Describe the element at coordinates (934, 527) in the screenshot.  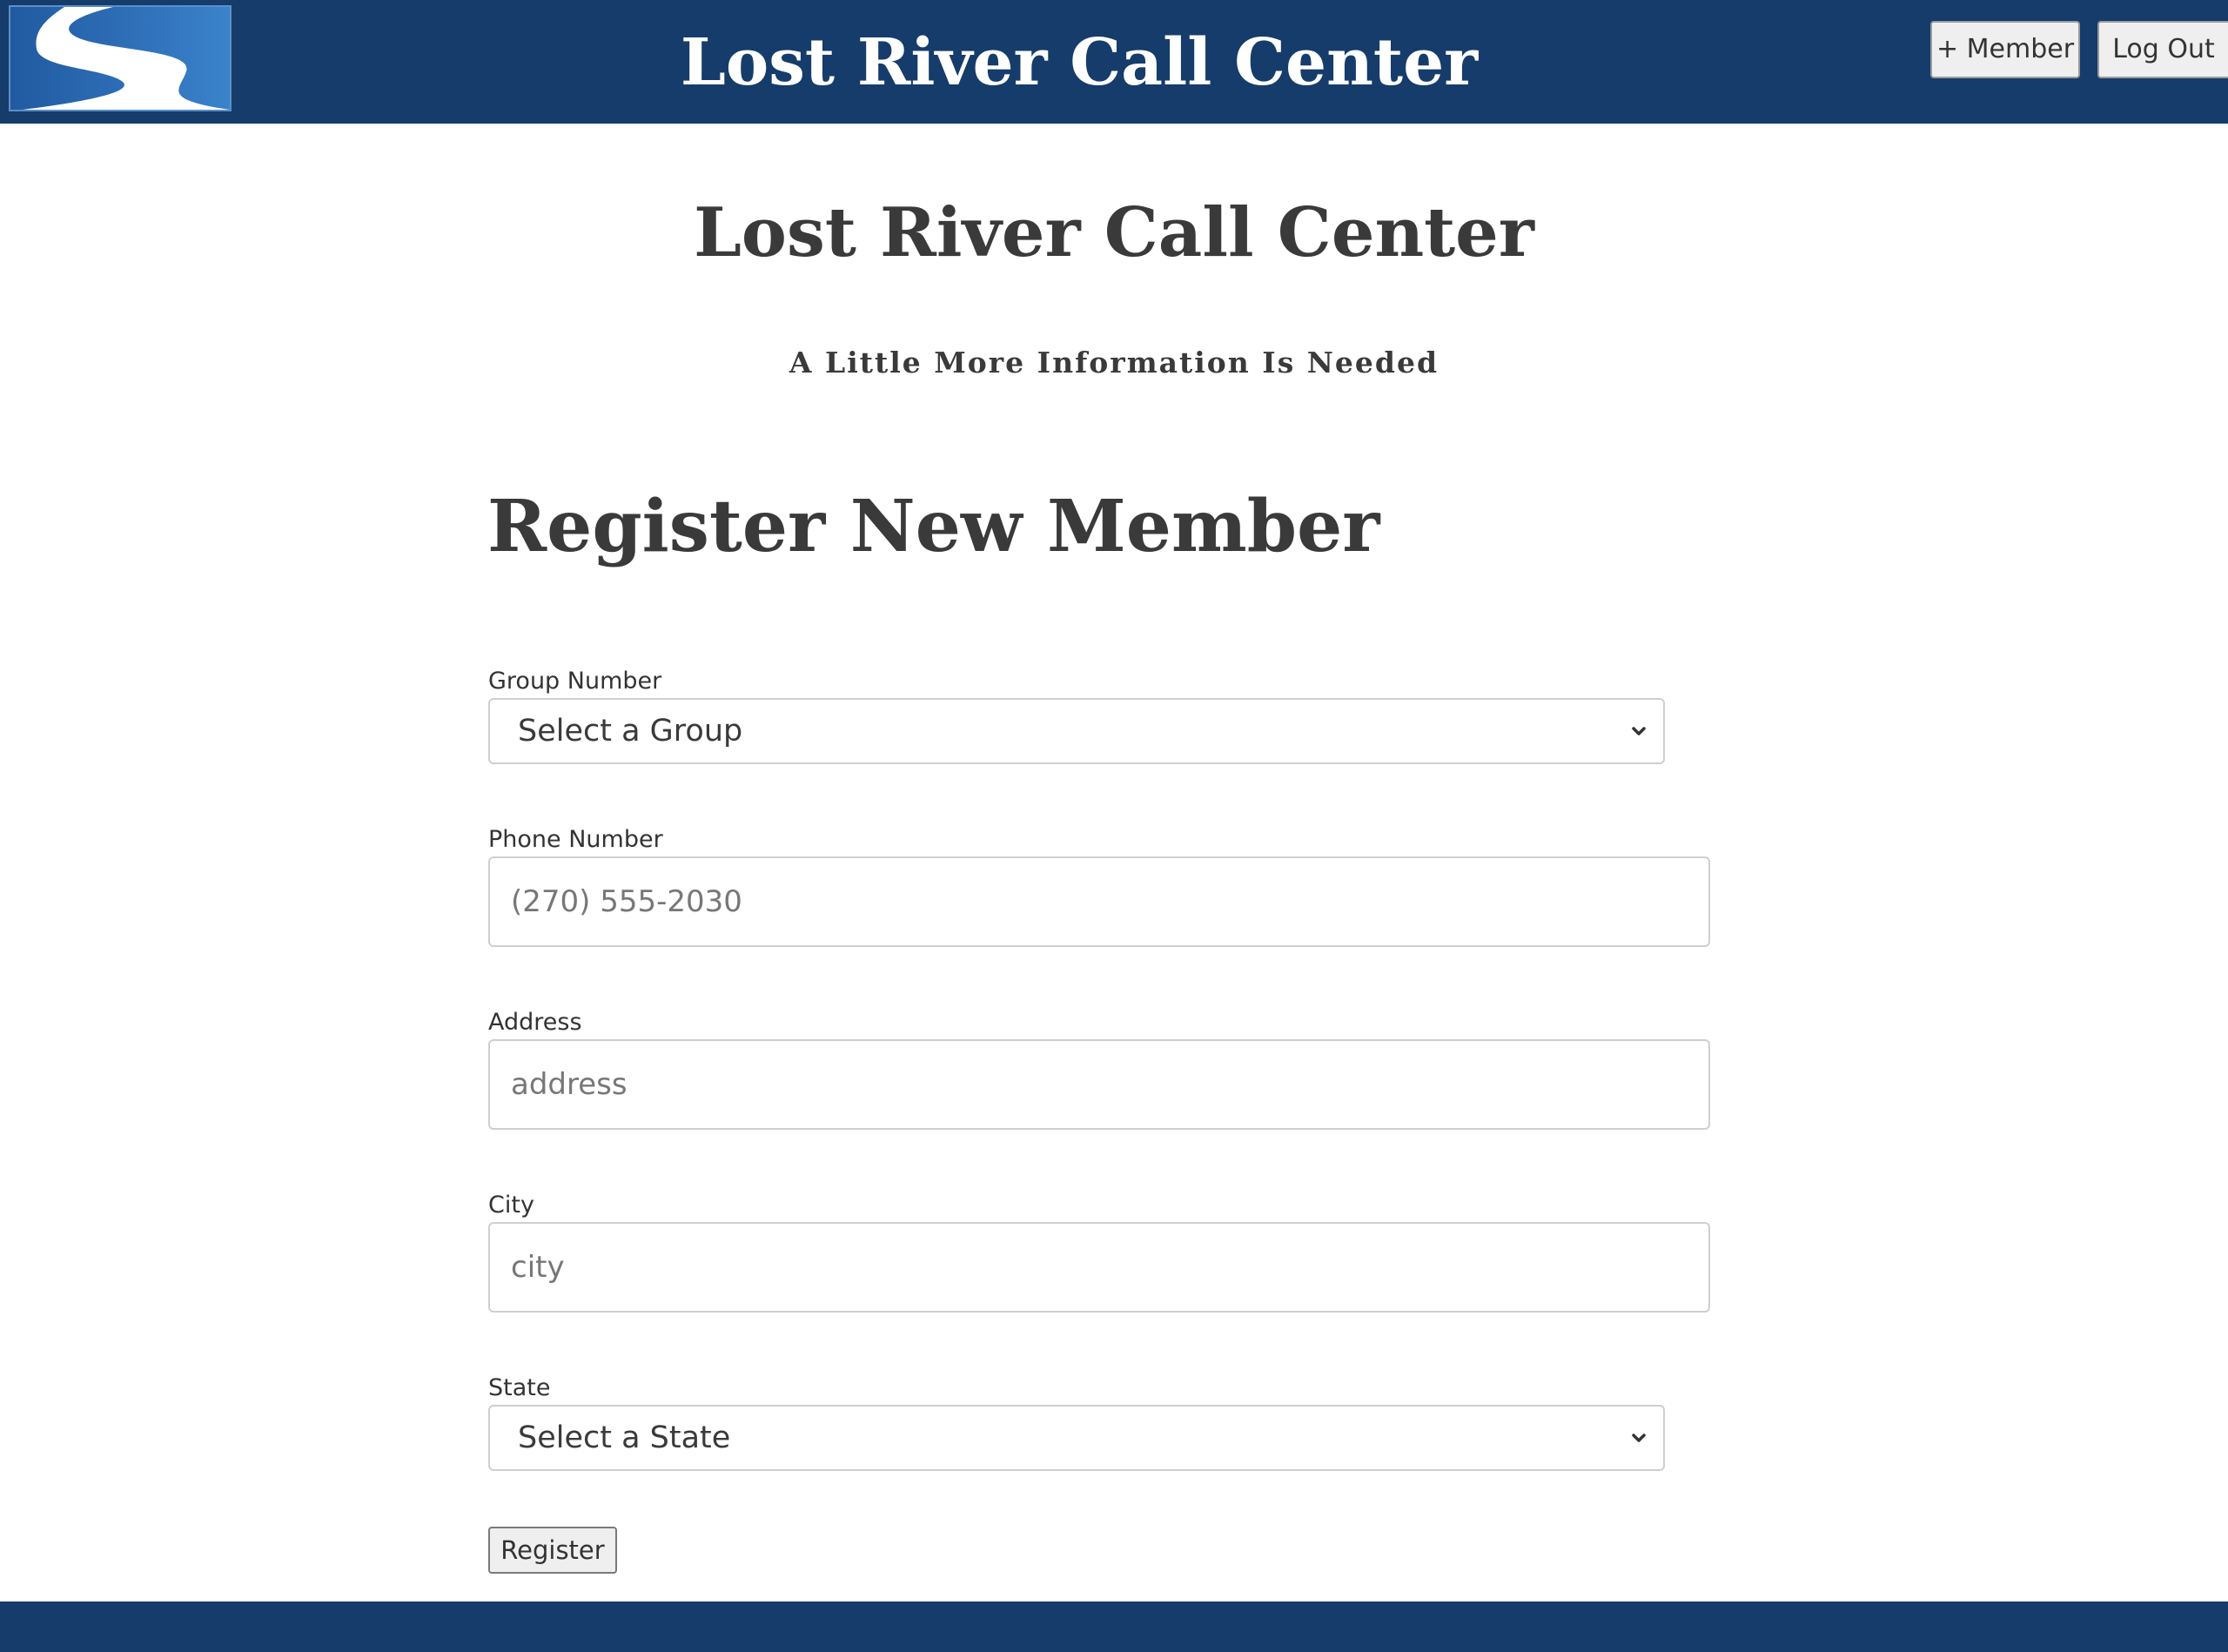
I see `form-title: Register New Member` at that location.